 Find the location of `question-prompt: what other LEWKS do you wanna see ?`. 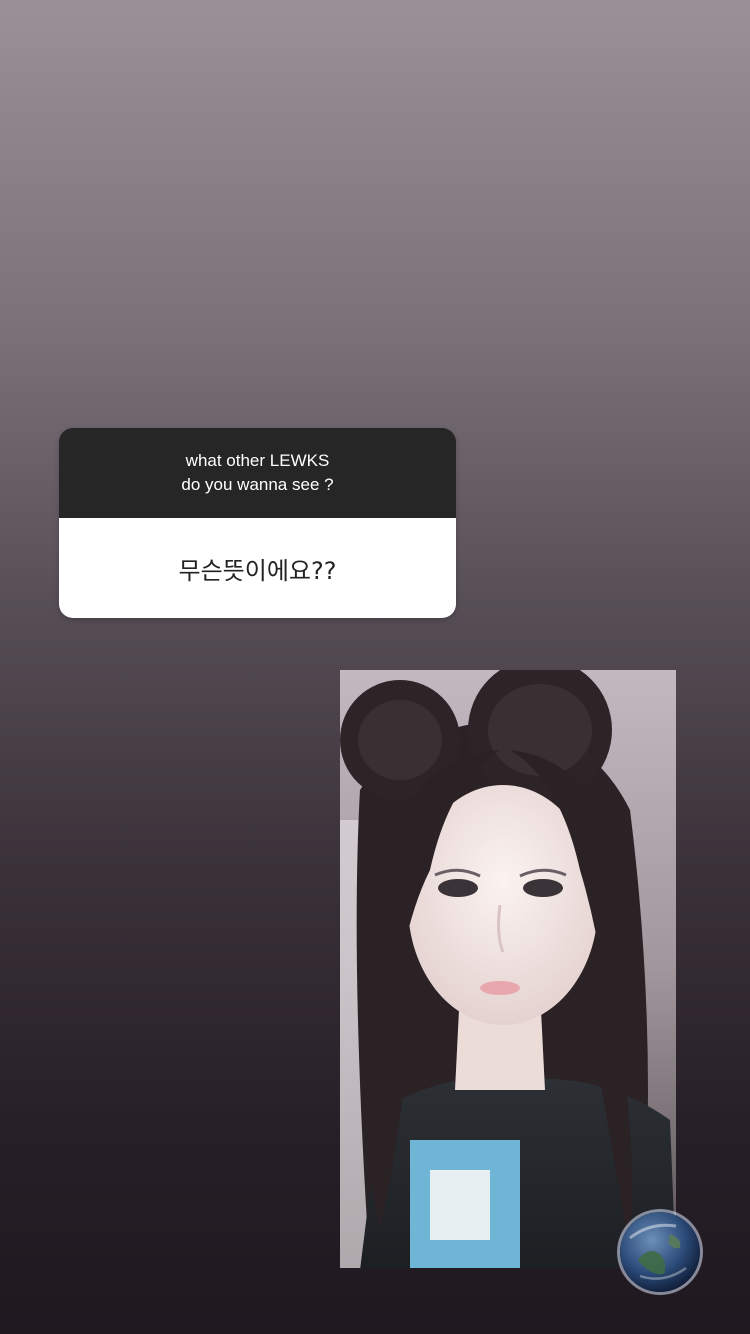

question-prompt: what other LEWKS do you wanna see ? is located at coordinates (257, 473).